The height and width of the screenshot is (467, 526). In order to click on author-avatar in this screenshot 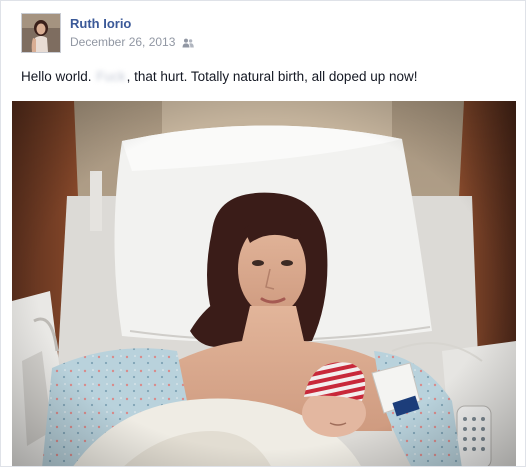, I will do `click(41, 33)`.